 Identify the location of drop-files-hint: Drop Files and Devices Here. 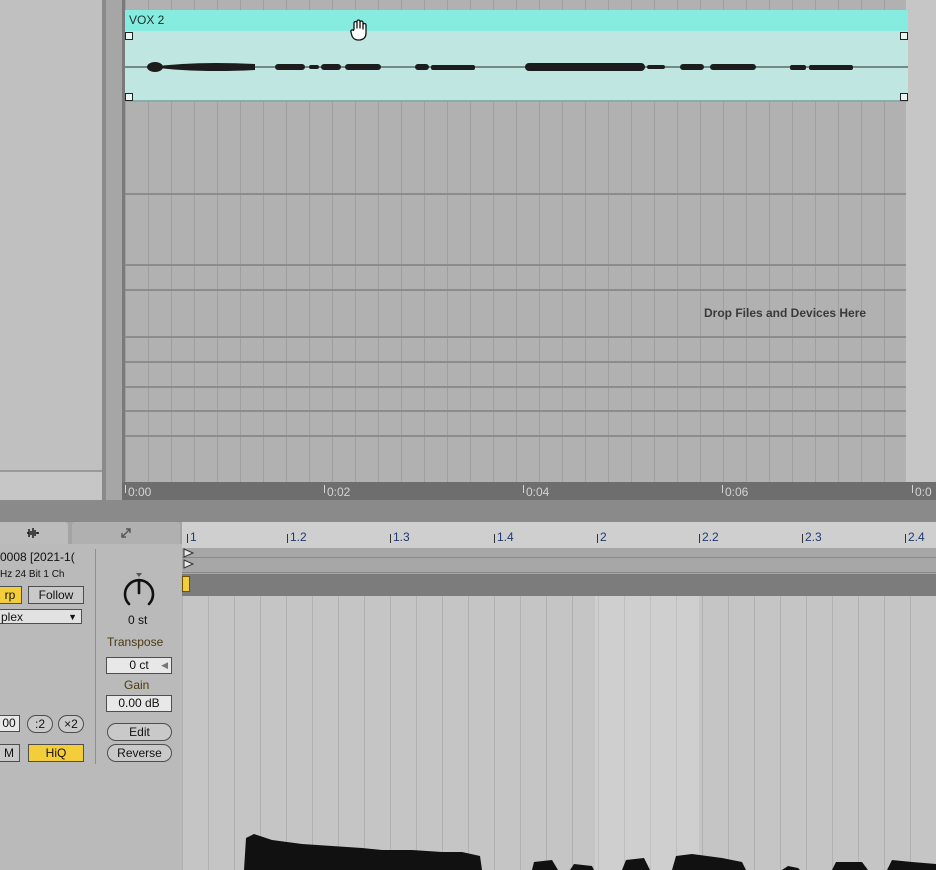
(785, 313).